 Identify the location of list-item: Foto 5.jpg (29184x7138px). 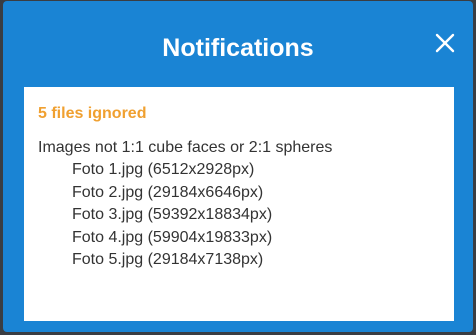
(168, 259).